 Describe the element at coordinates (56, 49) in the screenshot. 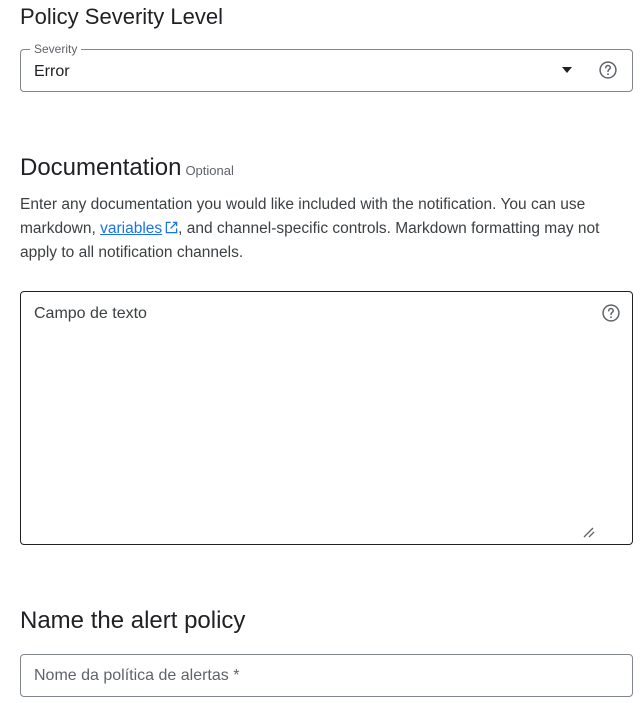

I see `severity-label: Severity` at that location.